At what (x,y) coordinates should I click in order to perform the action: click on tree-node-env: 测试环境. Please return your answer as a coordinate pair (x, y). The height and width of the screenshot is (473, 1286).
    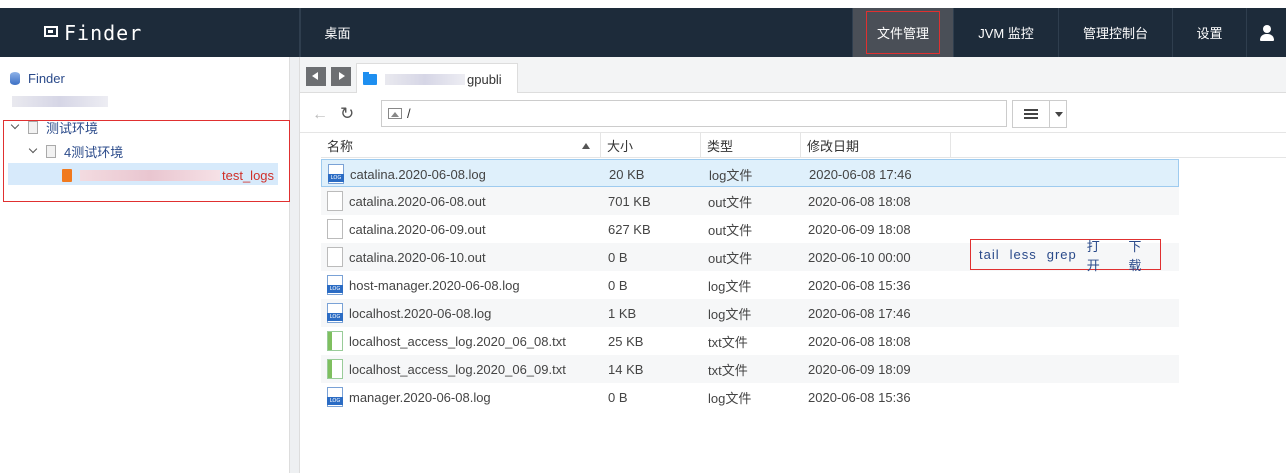
    Looking at the image, I should click on (54, 127).